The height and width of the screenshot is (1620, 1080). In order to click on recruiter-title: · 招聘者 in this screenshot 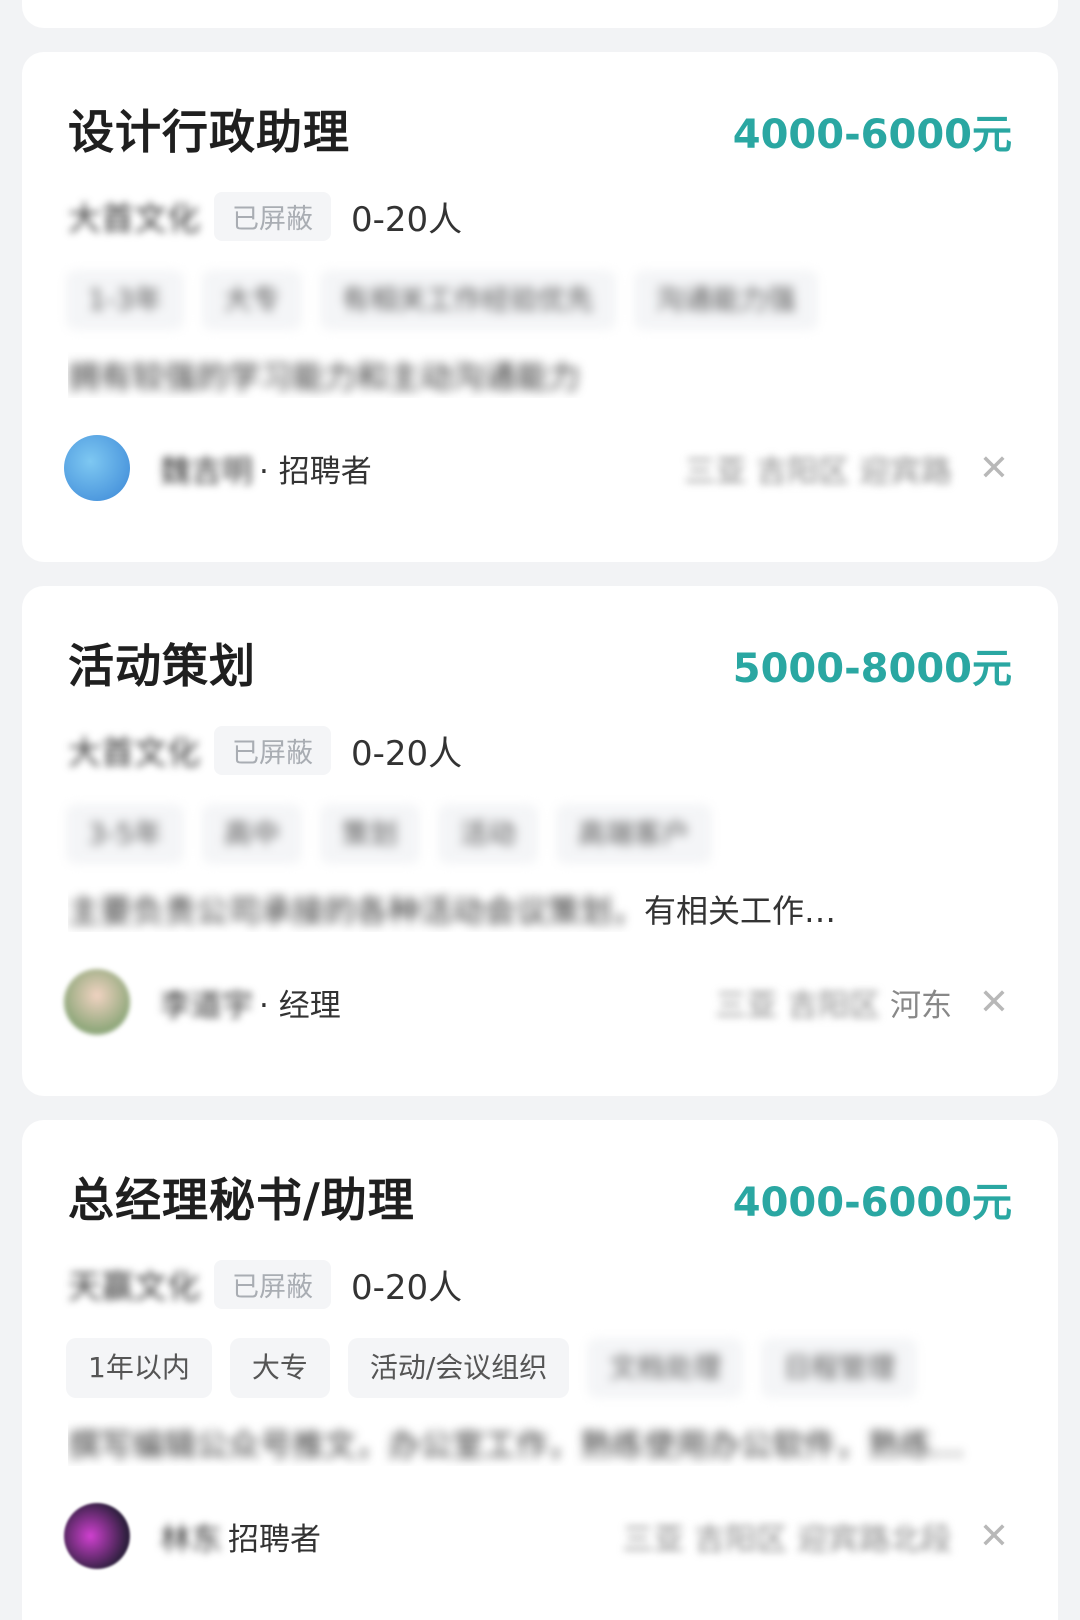, I will do `click(315, 471)`.